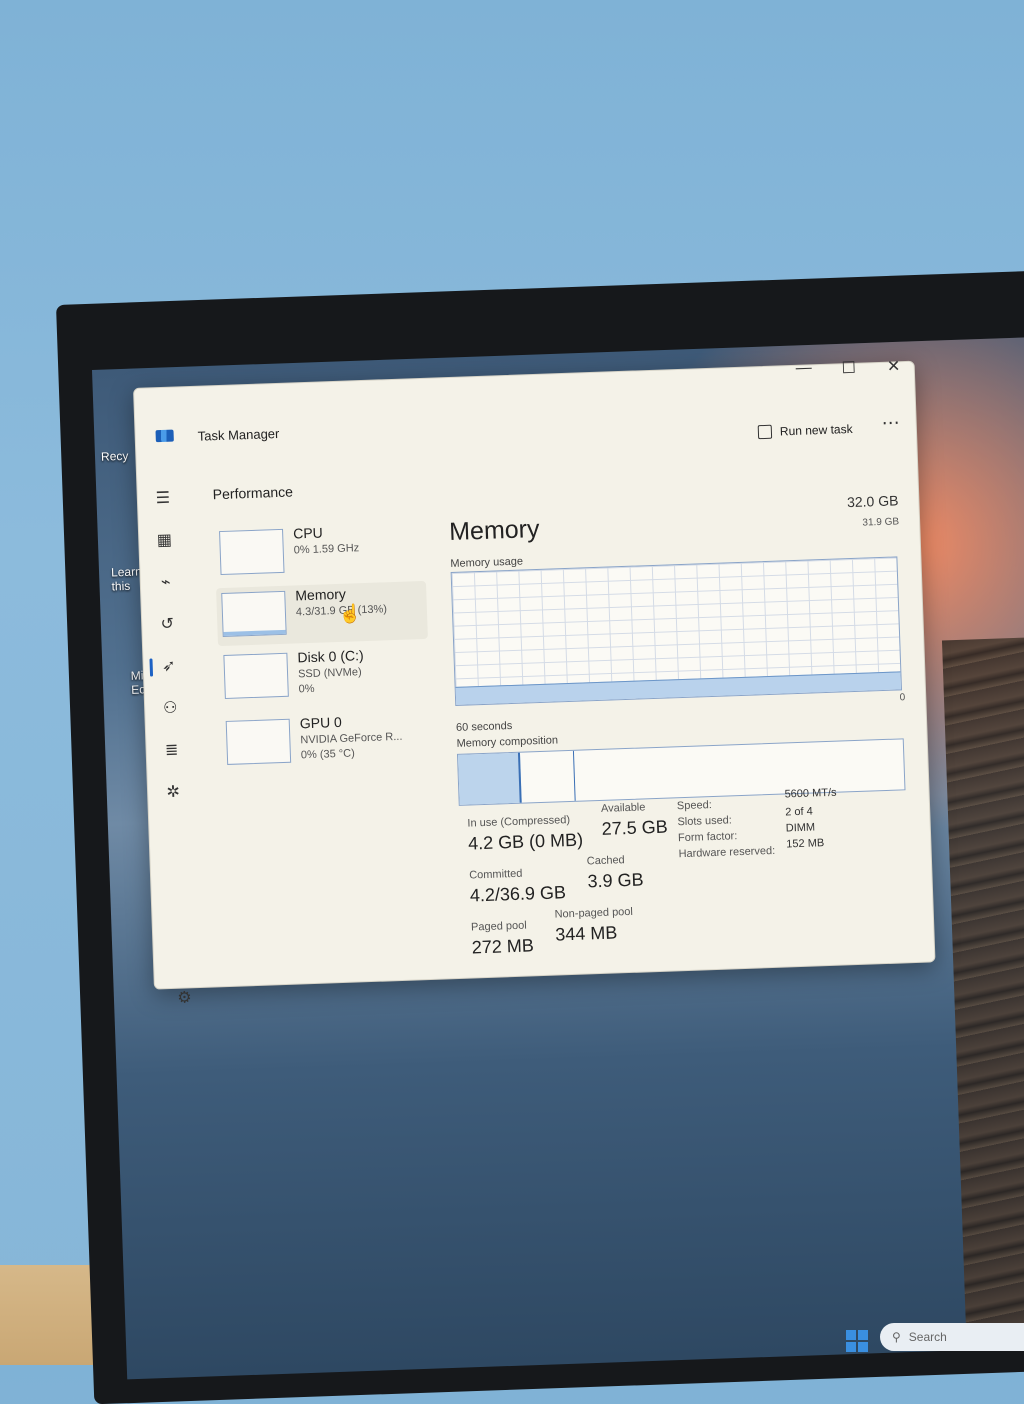 The height and width of the screenshot is (1404, 1024). Describe the element at coordinates (694, 806) in the screenshot. I see `speed-label: Speed:` at that location.